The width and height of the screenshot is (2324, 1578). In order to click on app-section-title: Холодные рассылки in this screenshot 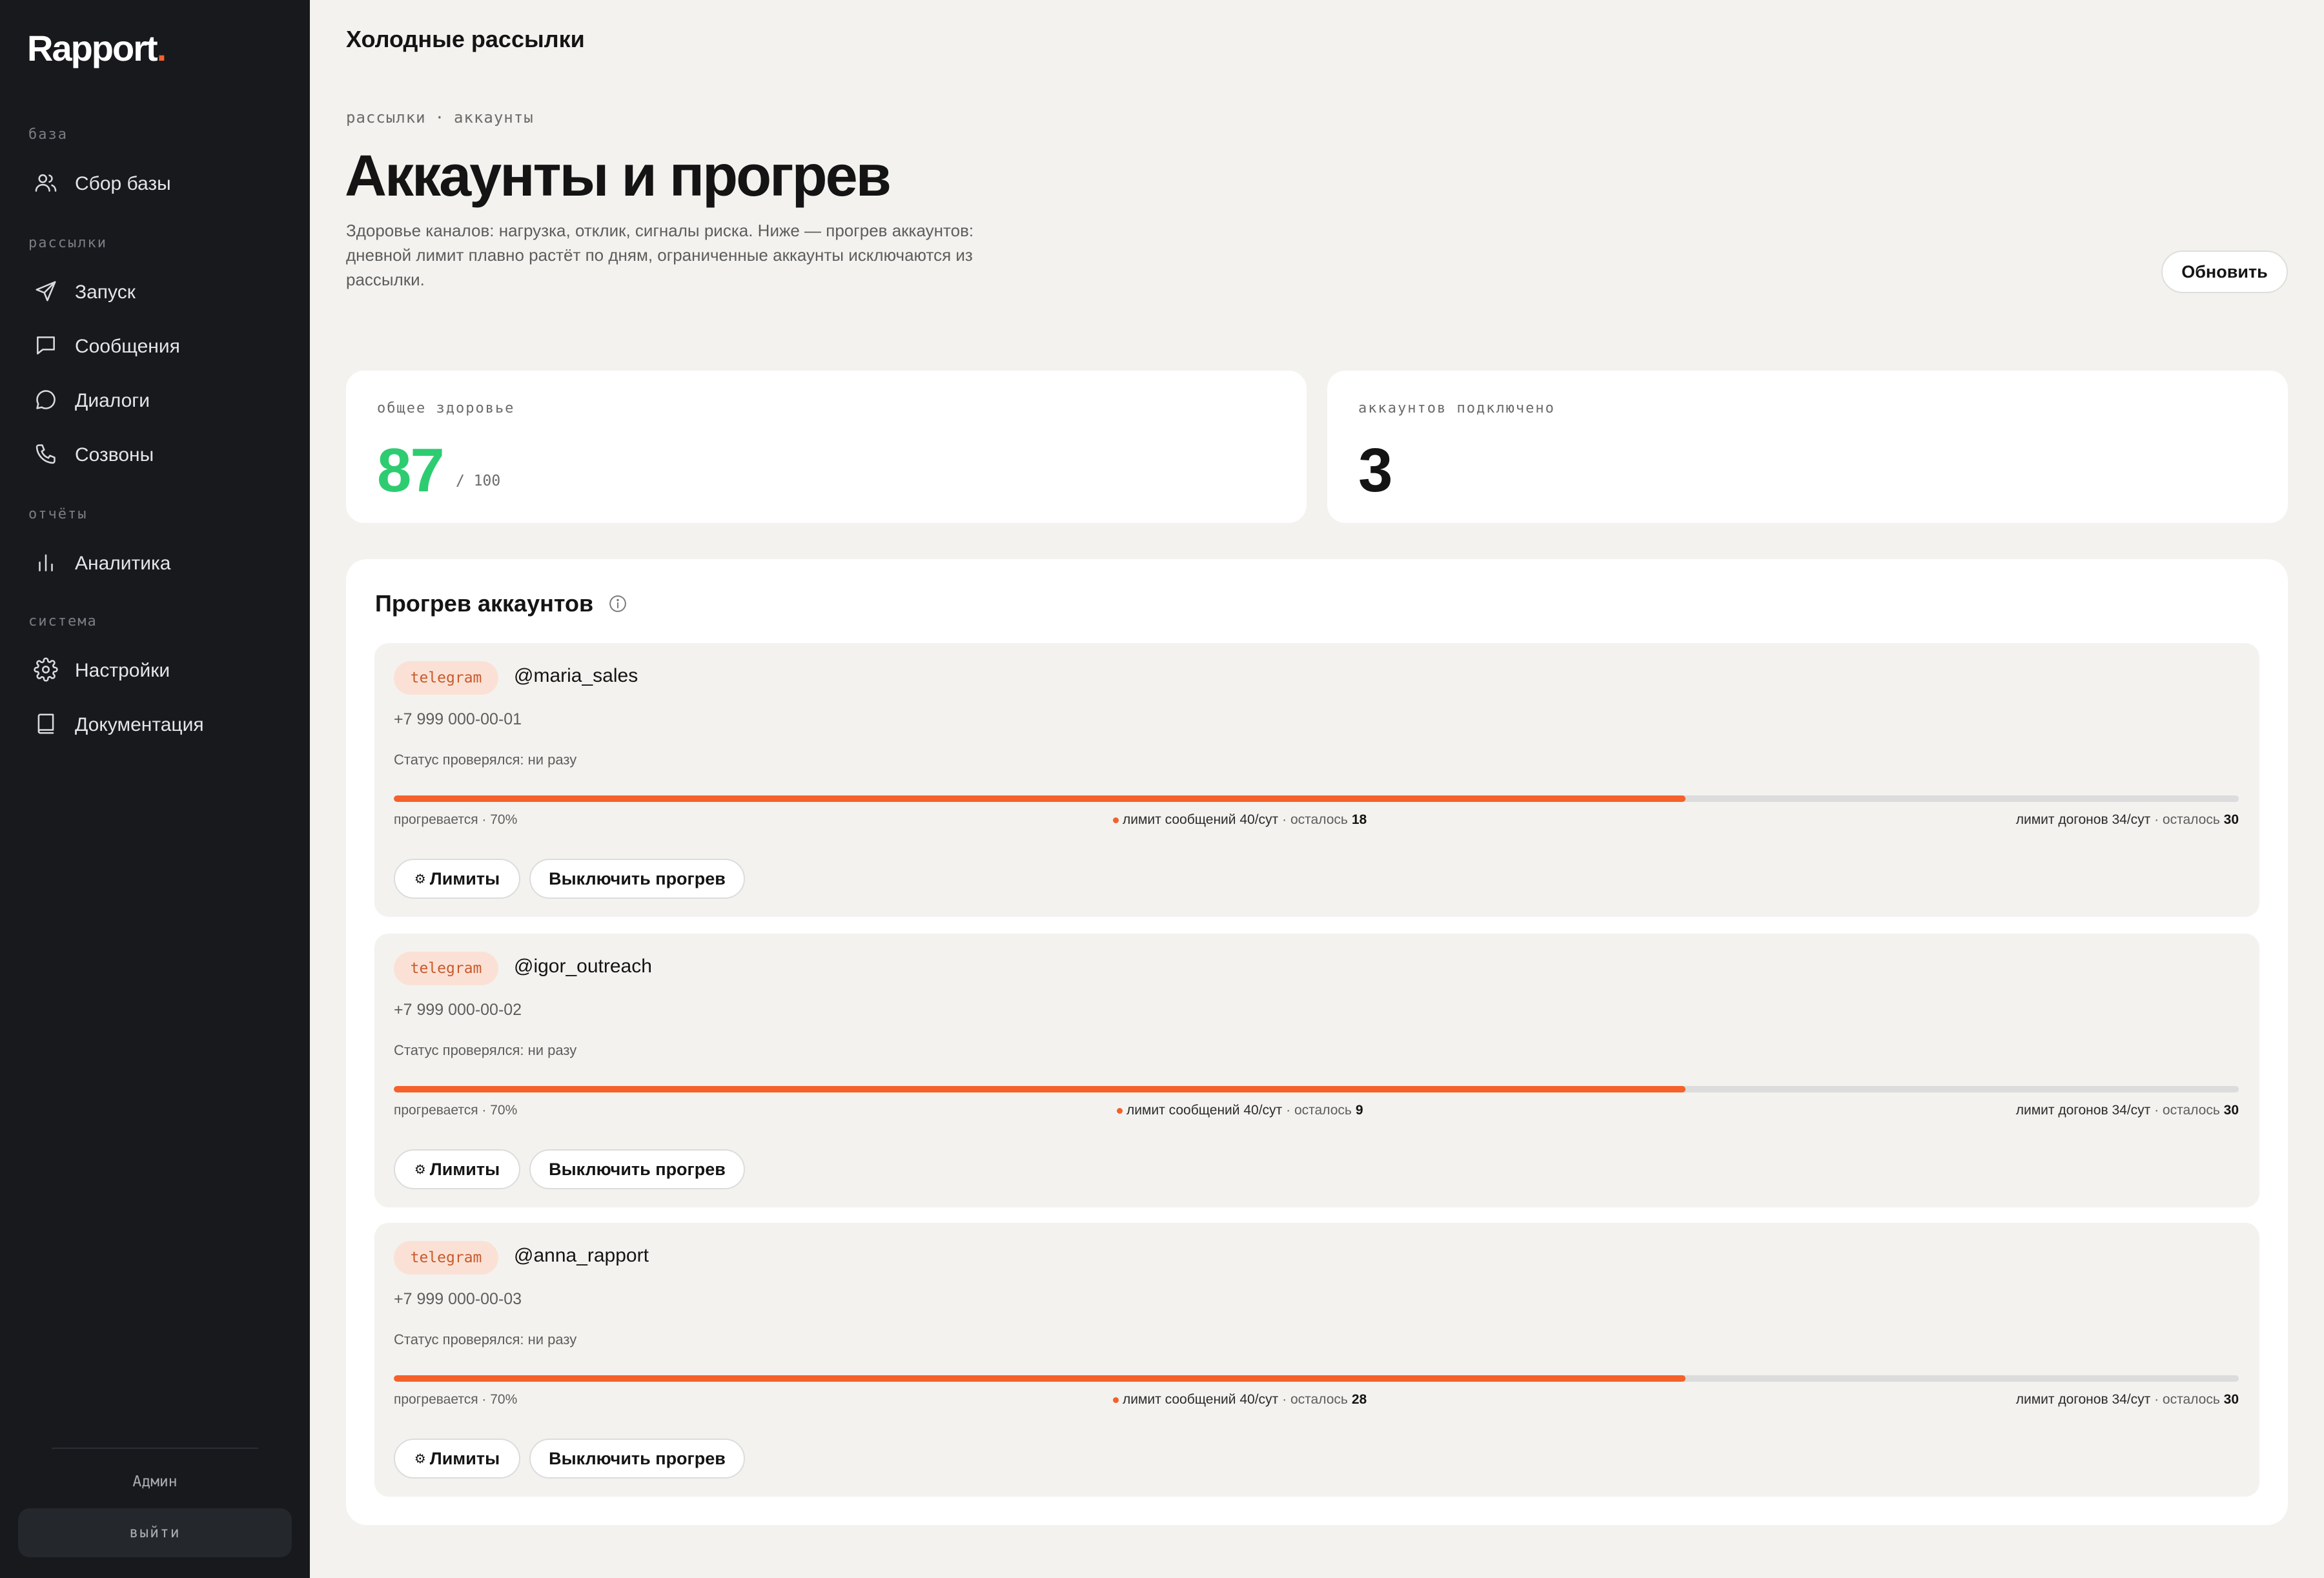, I will do `click(465, 39)`.